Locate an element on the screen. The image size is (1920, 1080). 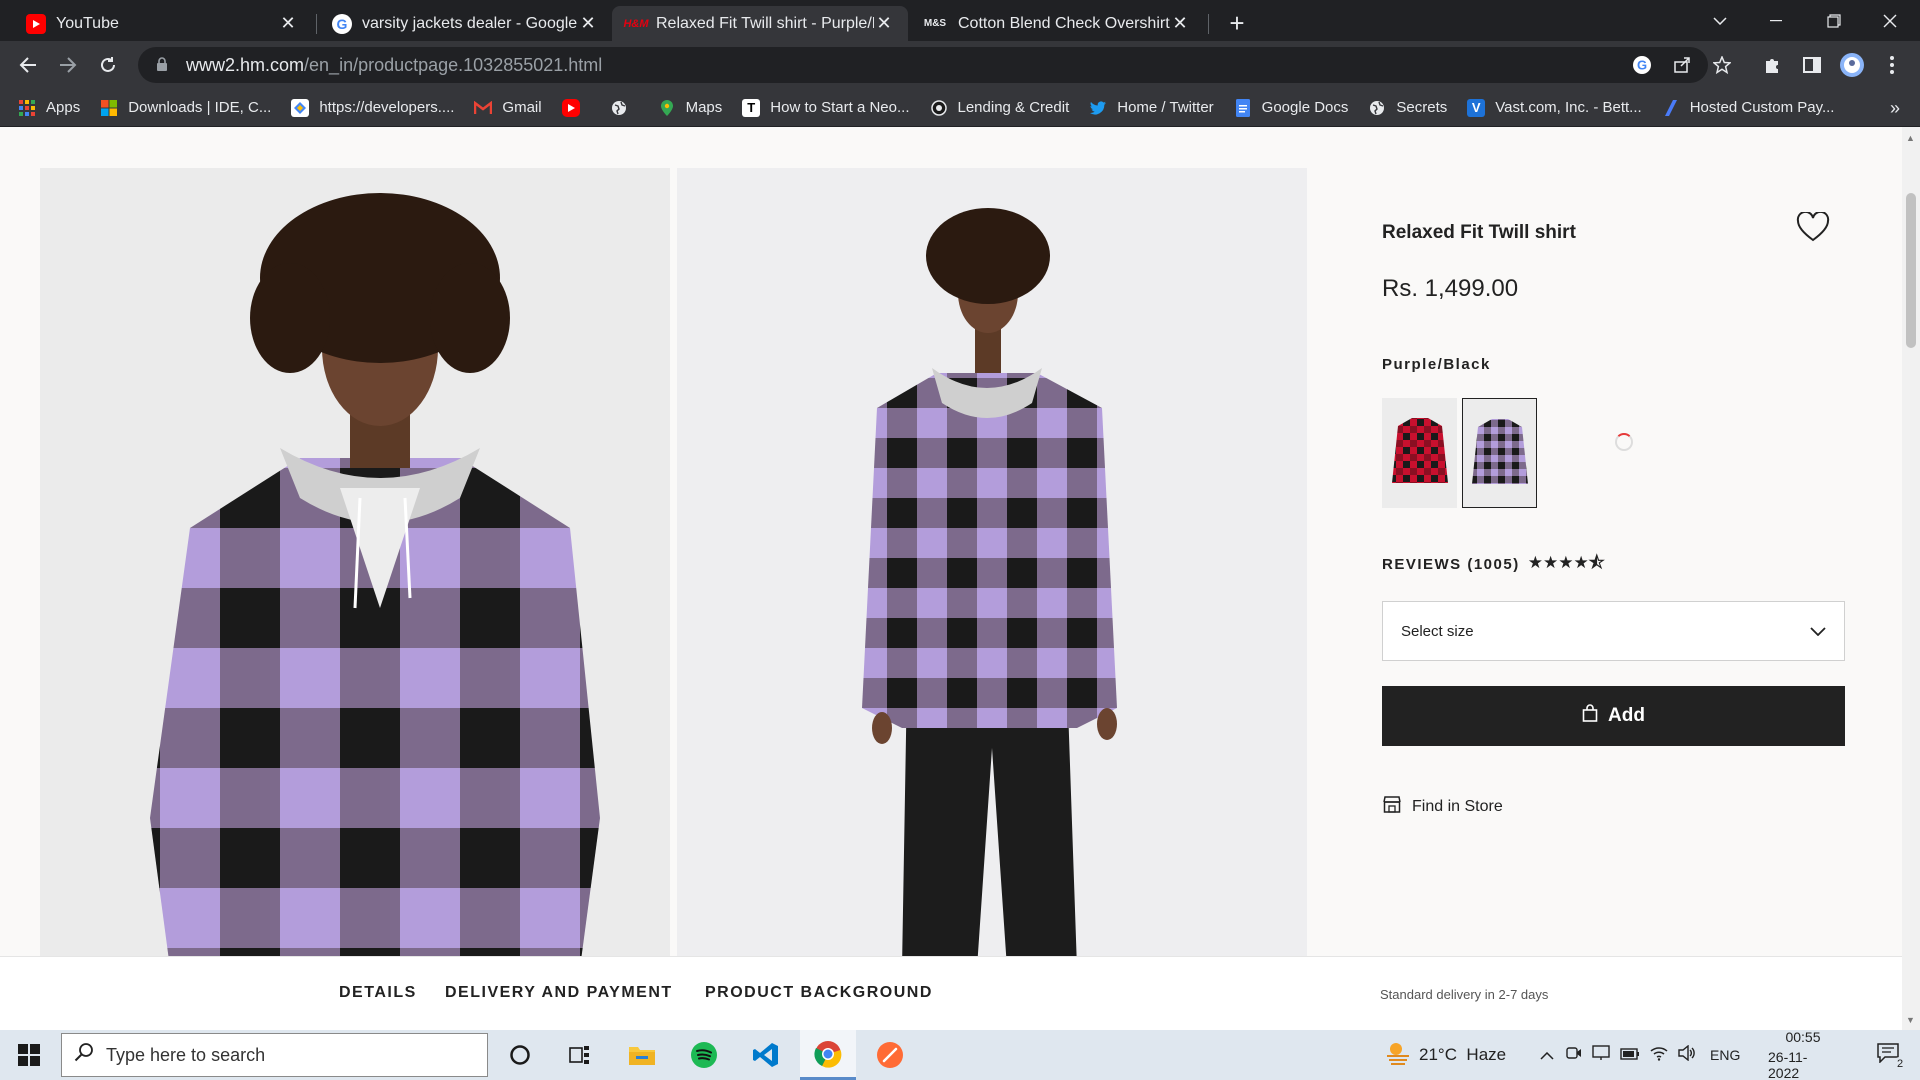
spotify-icon is located at coordinates (704, 1055).